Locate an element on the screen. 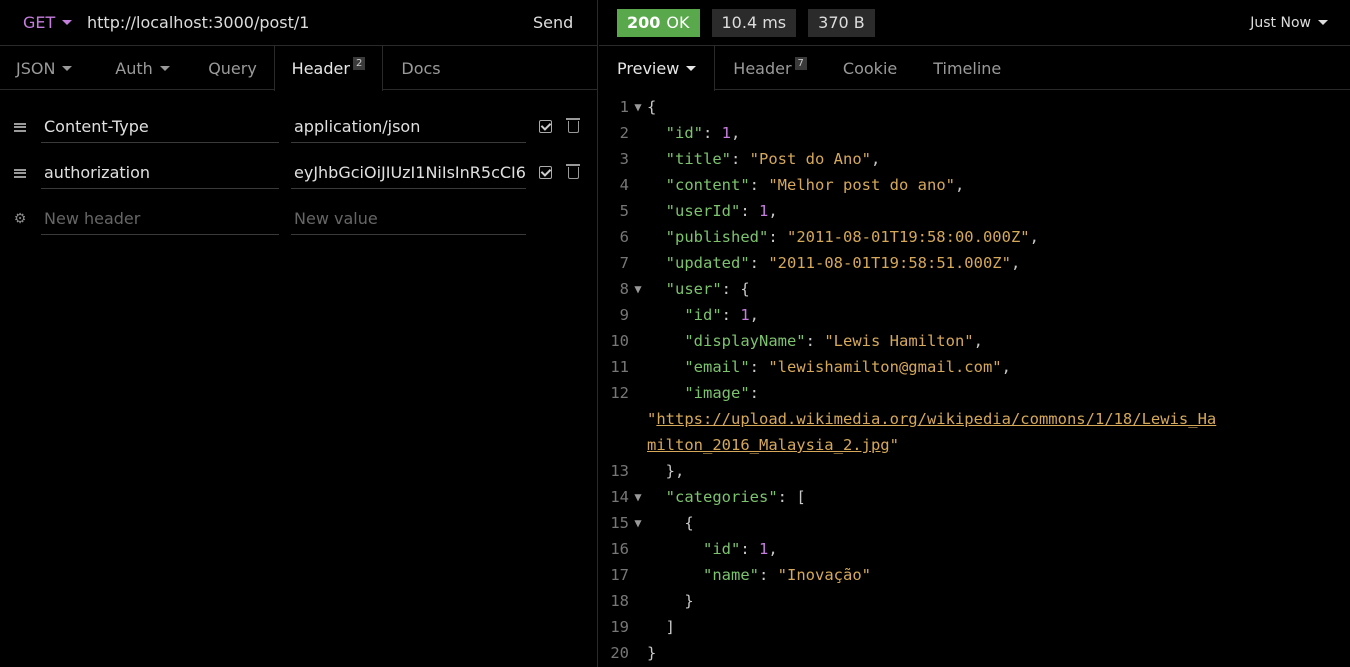  settings: ⚙ is located at coordinates (20, 219).